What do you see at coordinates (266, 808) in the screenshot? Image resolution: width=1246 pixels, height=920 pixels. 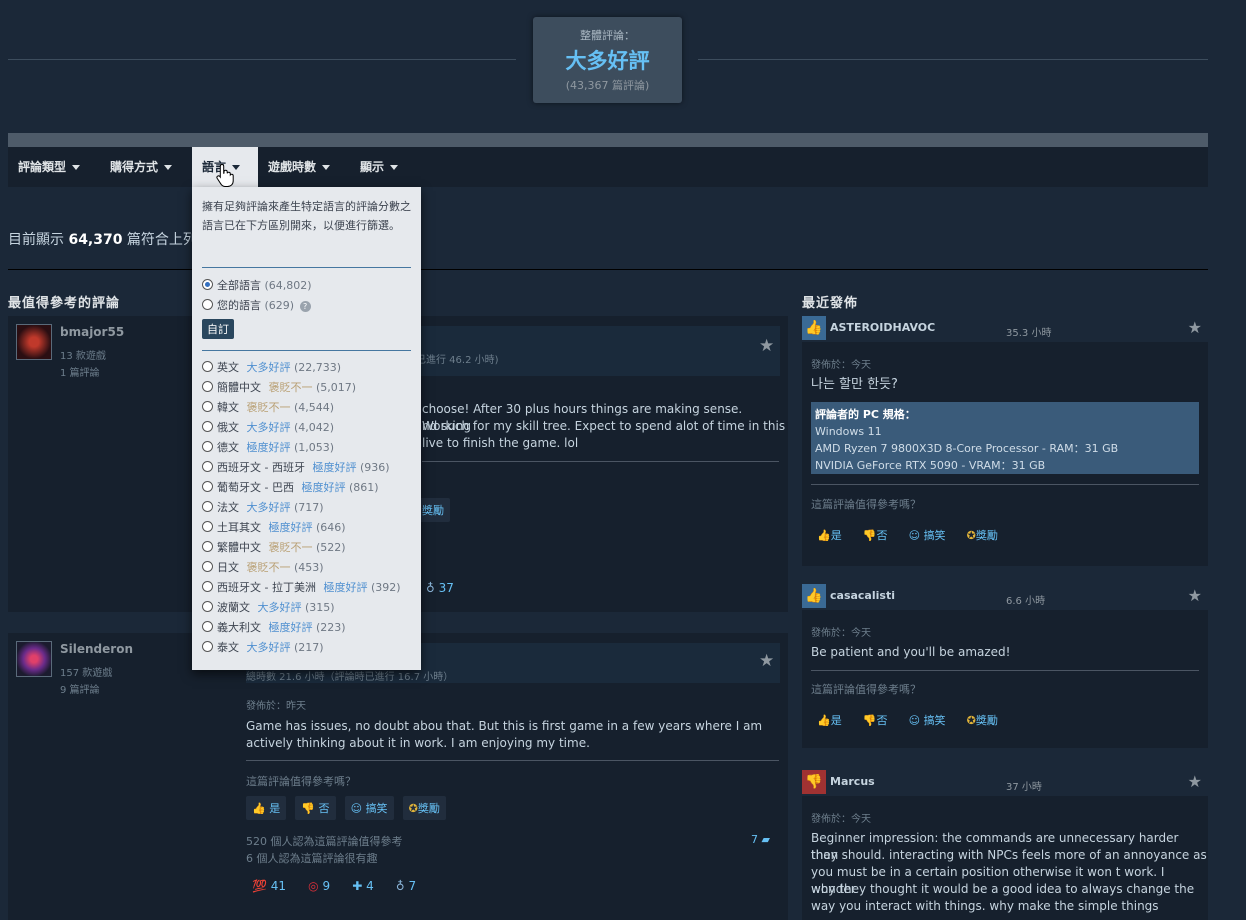 I see `vote-yes-button: 👍 是` at bounding box center [266, 808].